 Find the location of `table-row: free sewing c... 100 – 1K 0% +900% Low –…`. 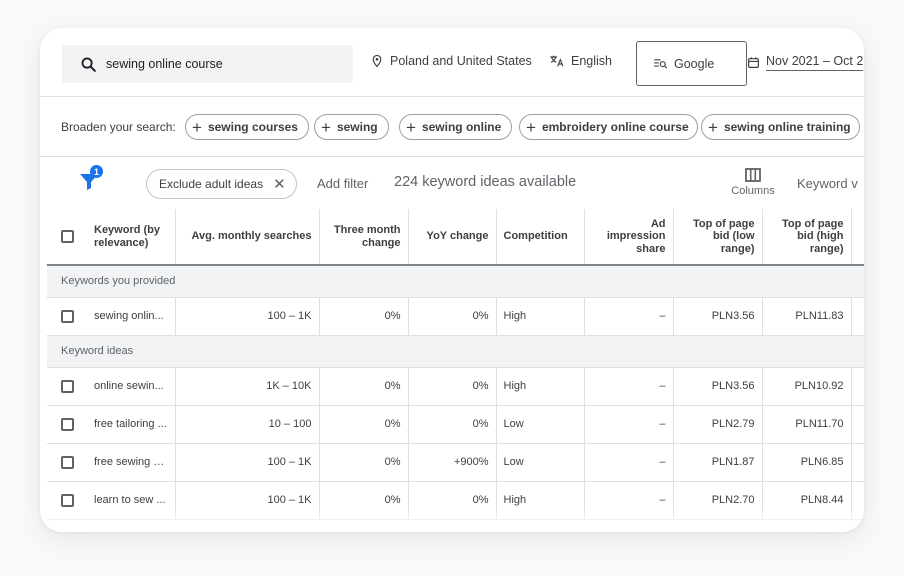

table-row: free sewing c... 100 – 1K 0% +900% Low –… is located at coordinates (455, 462).